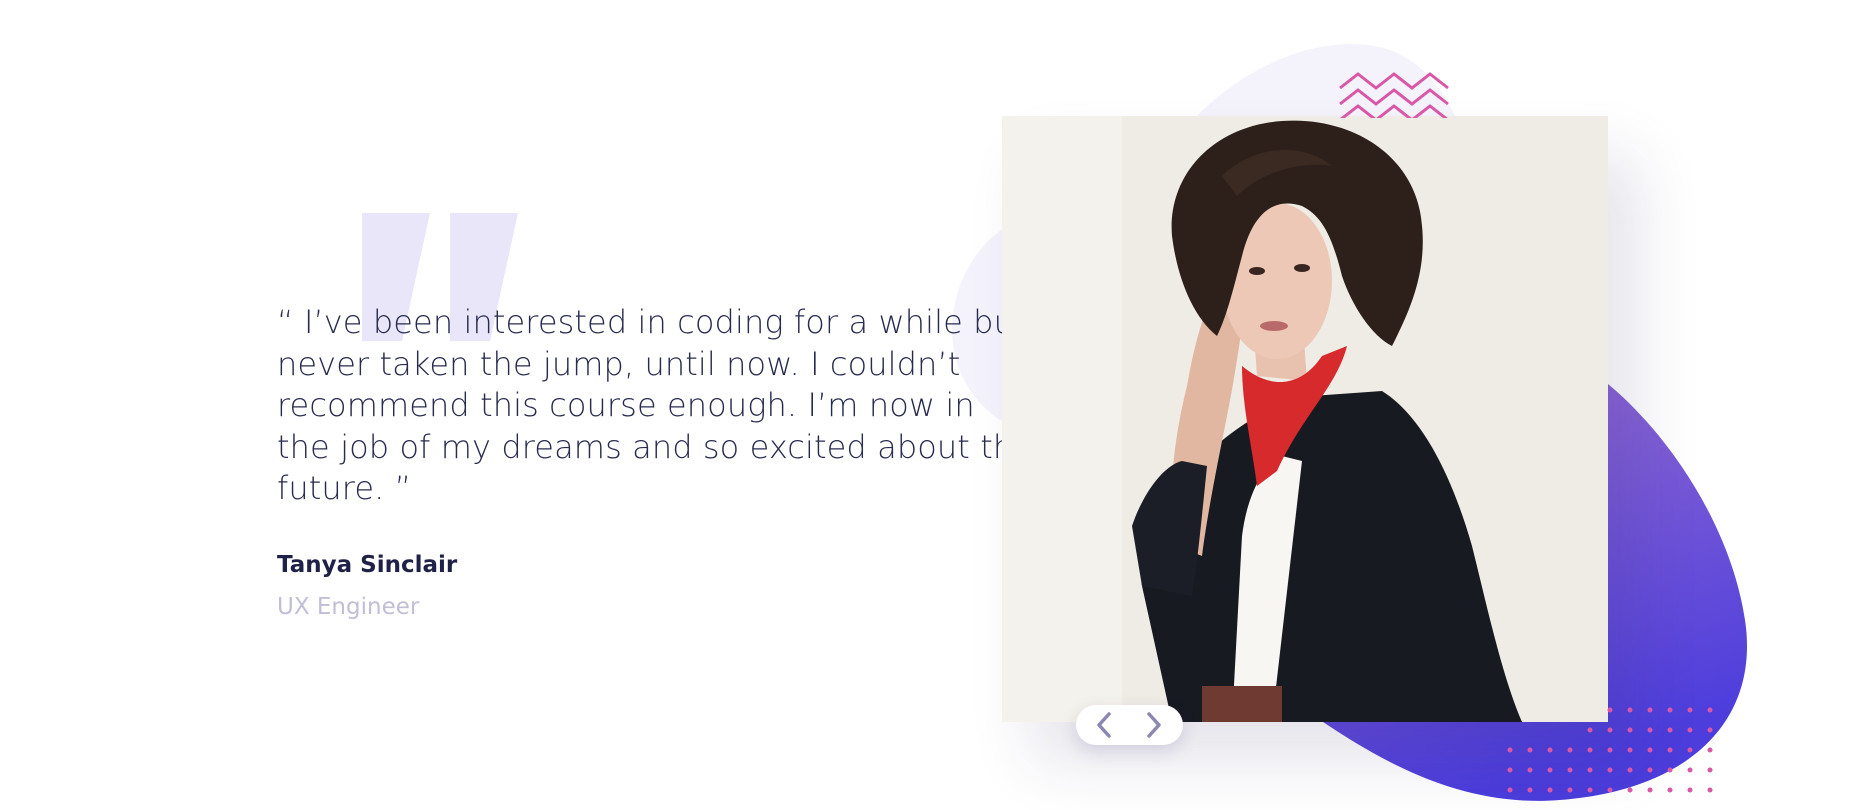 The image size is (1862, 810). What do you see at coordinates (1394, 95) in the screenshot?
I see `zigzag-decoration-icon` at bounding box center [1394, 95].